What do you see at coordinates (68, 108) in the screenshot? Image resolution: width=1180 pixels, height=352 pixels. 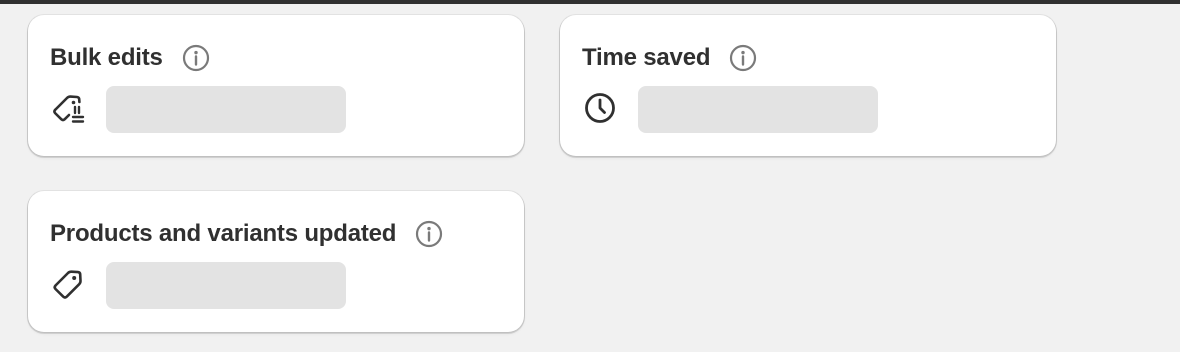 I see `tag-edit-icon` at bounding box center [68, 108].